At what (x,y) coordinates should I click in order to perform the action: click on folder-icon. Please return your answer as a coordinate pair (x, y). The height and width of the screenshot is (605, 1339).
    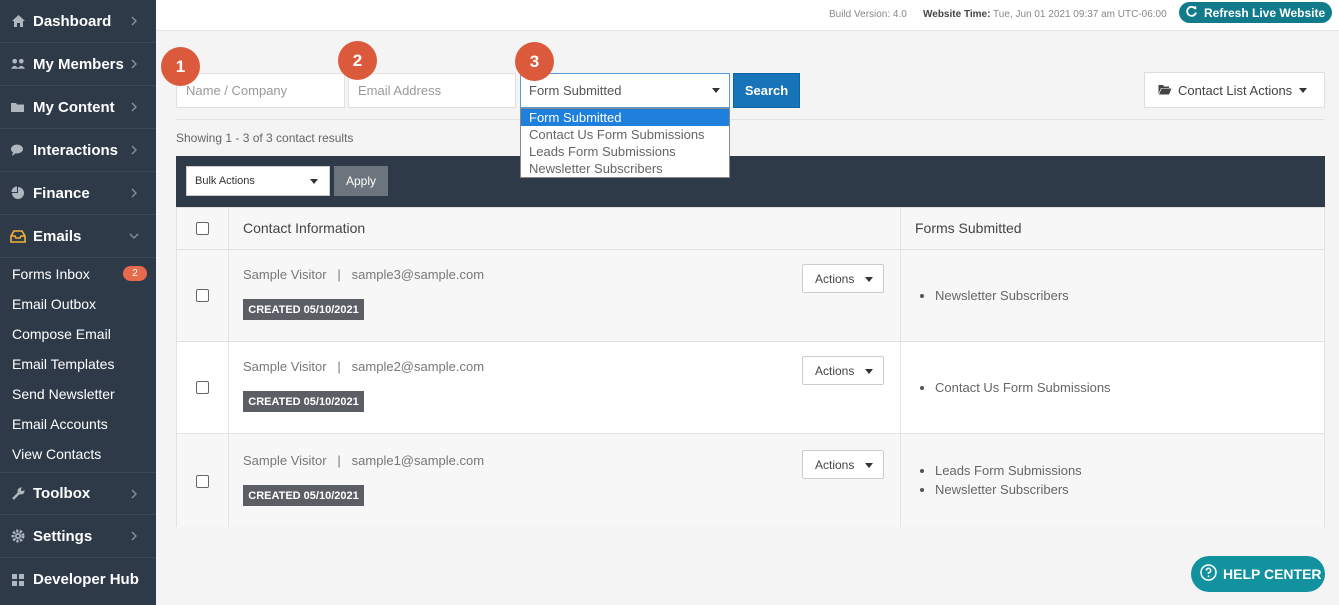
    Looking at the image, I should click on (18, 107).